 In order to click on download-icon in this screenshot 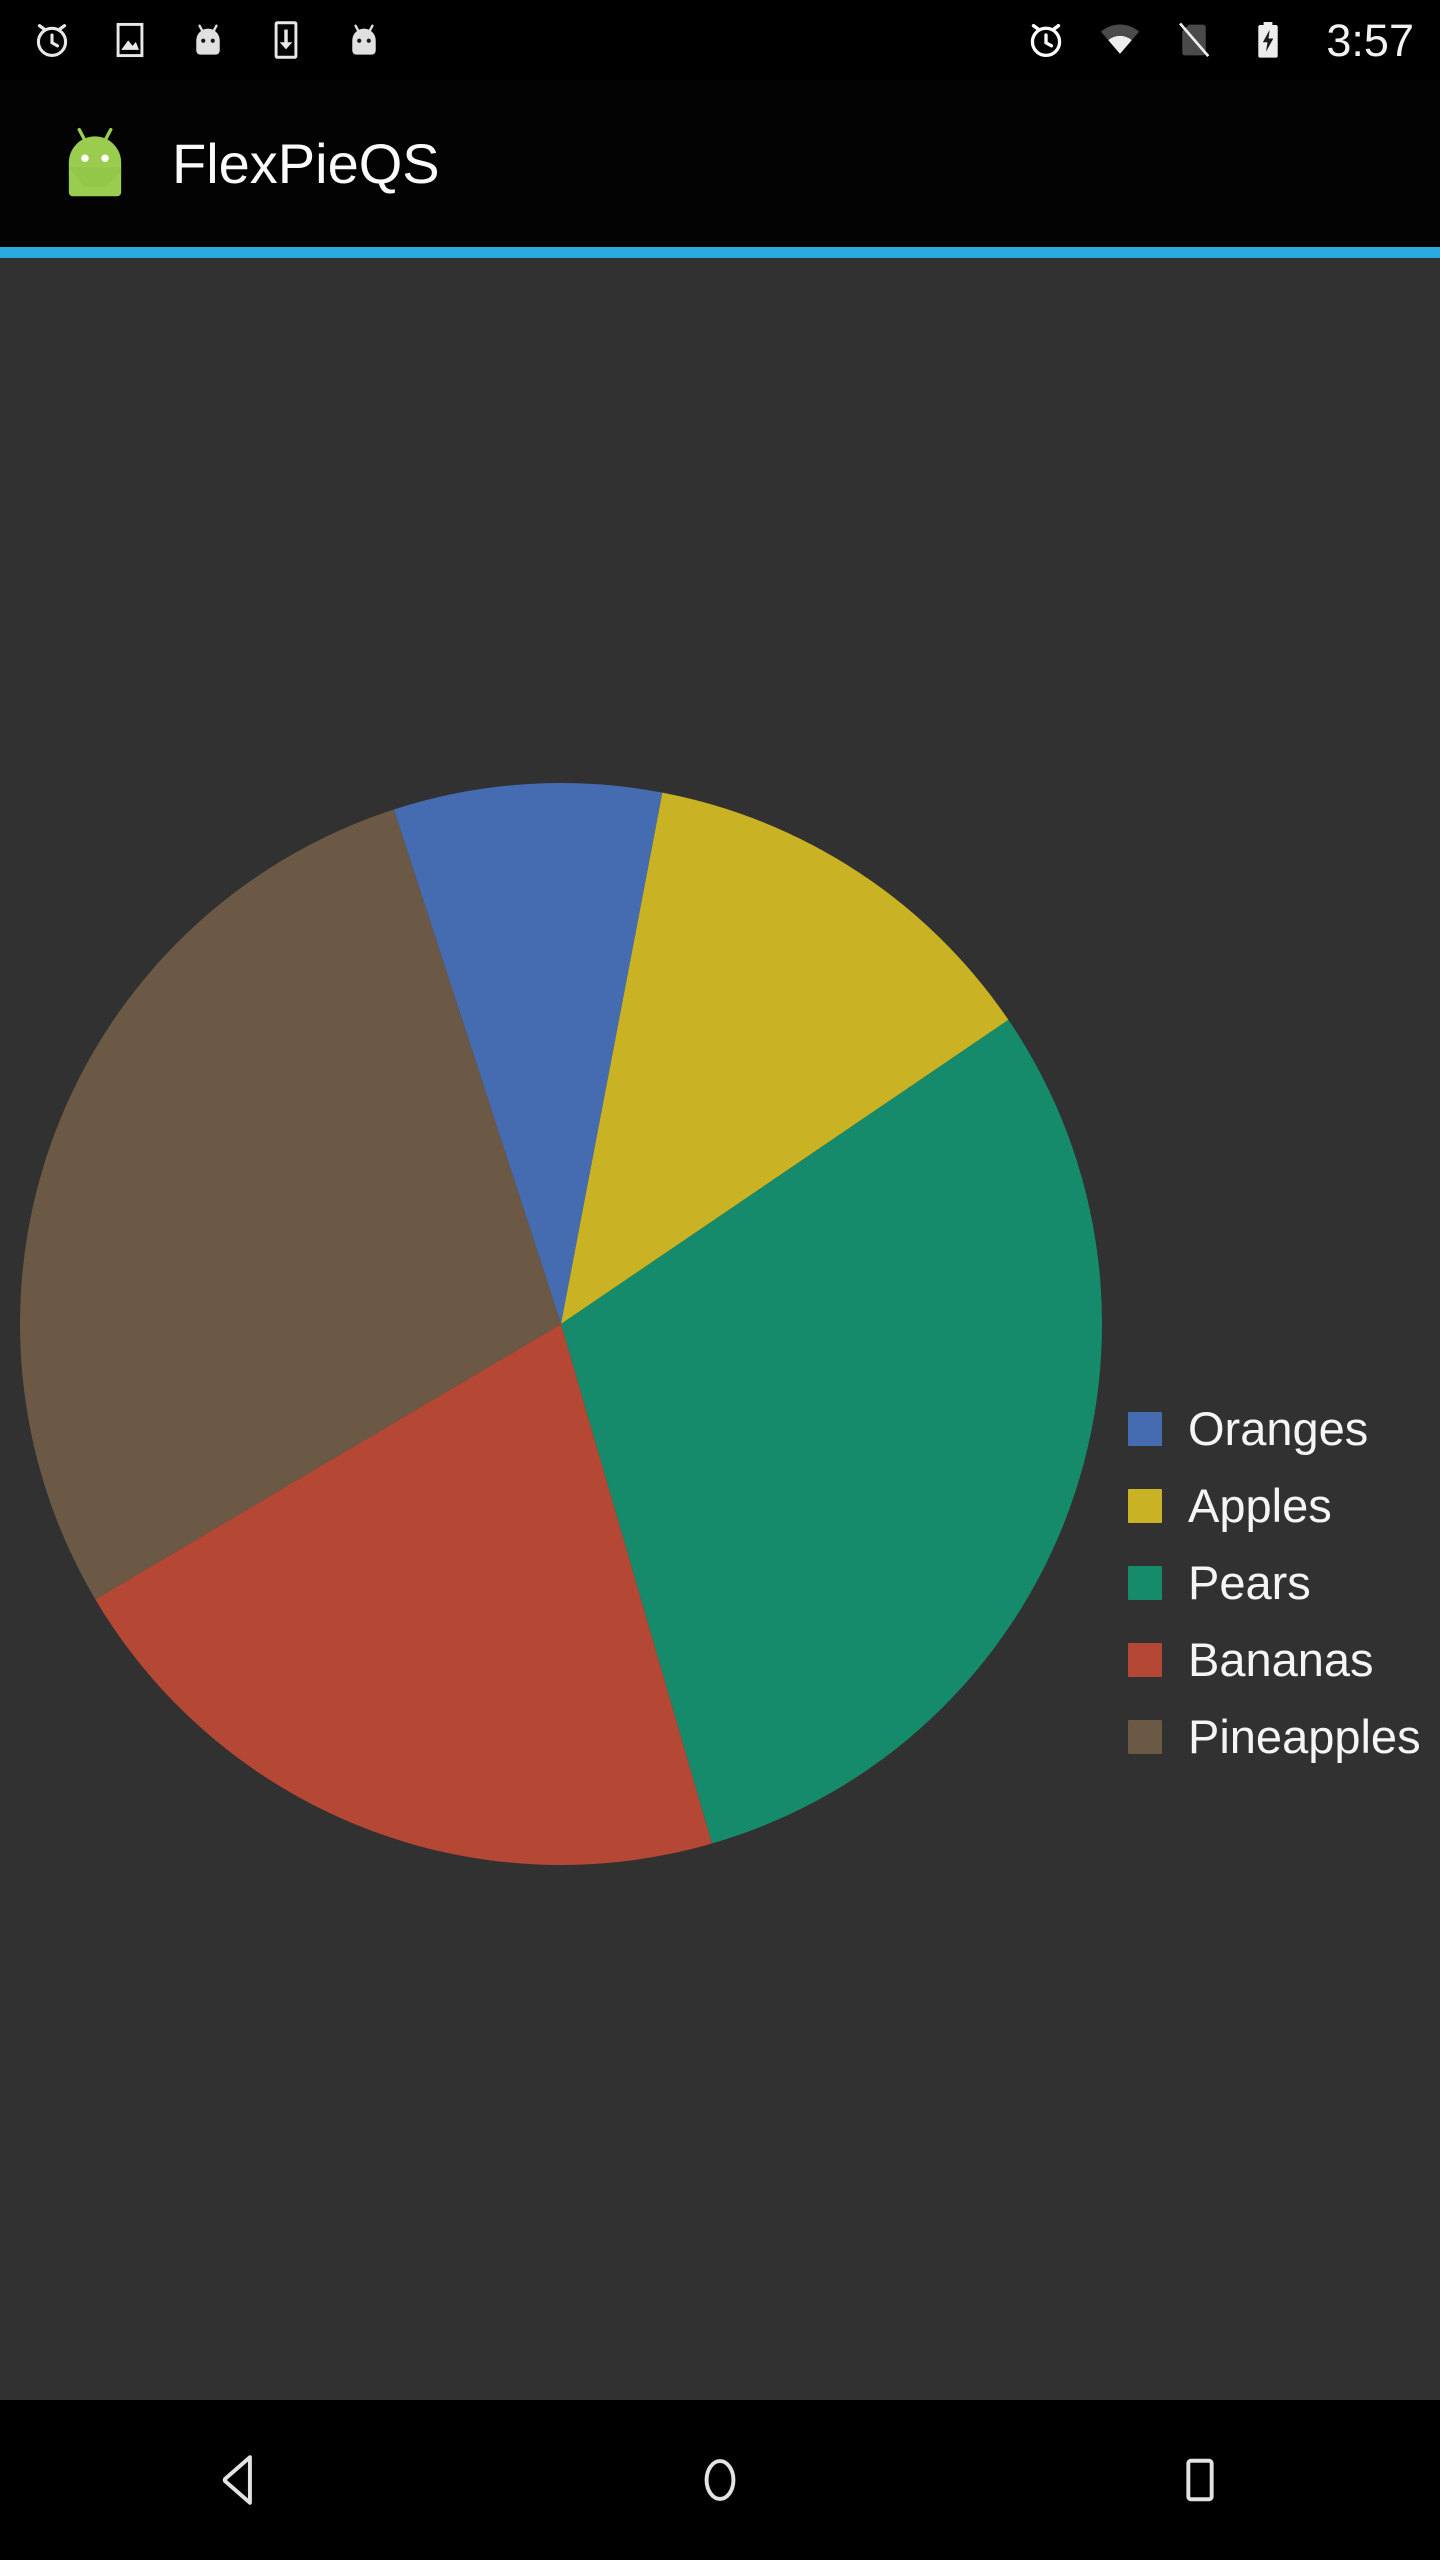, I will do `click(286, 40)`.